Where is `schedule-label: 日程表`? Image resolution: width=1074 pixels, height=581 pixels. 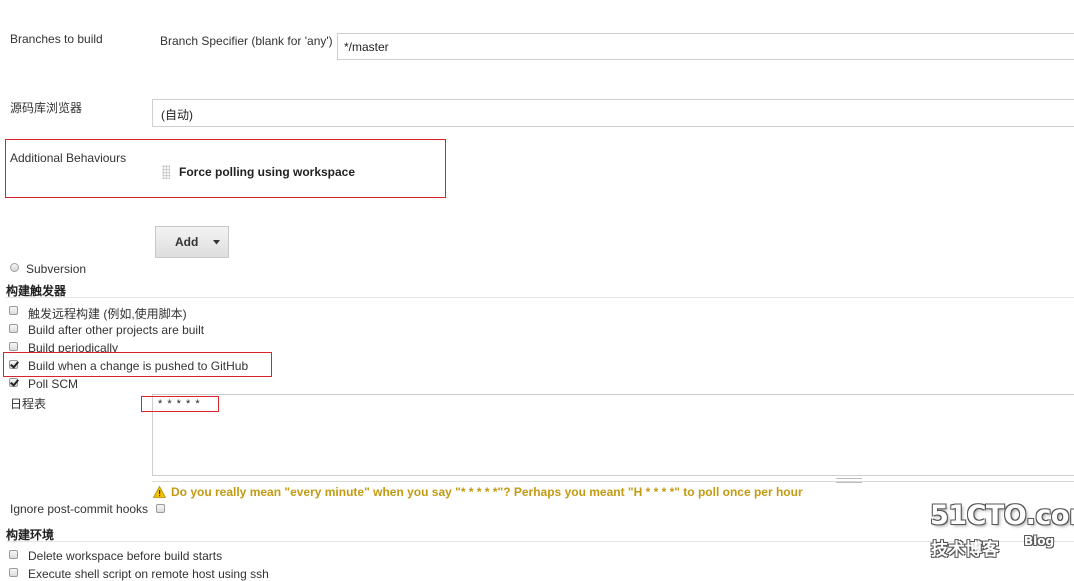 schedule-label: 日程表 is located at coordinates (28, 404).